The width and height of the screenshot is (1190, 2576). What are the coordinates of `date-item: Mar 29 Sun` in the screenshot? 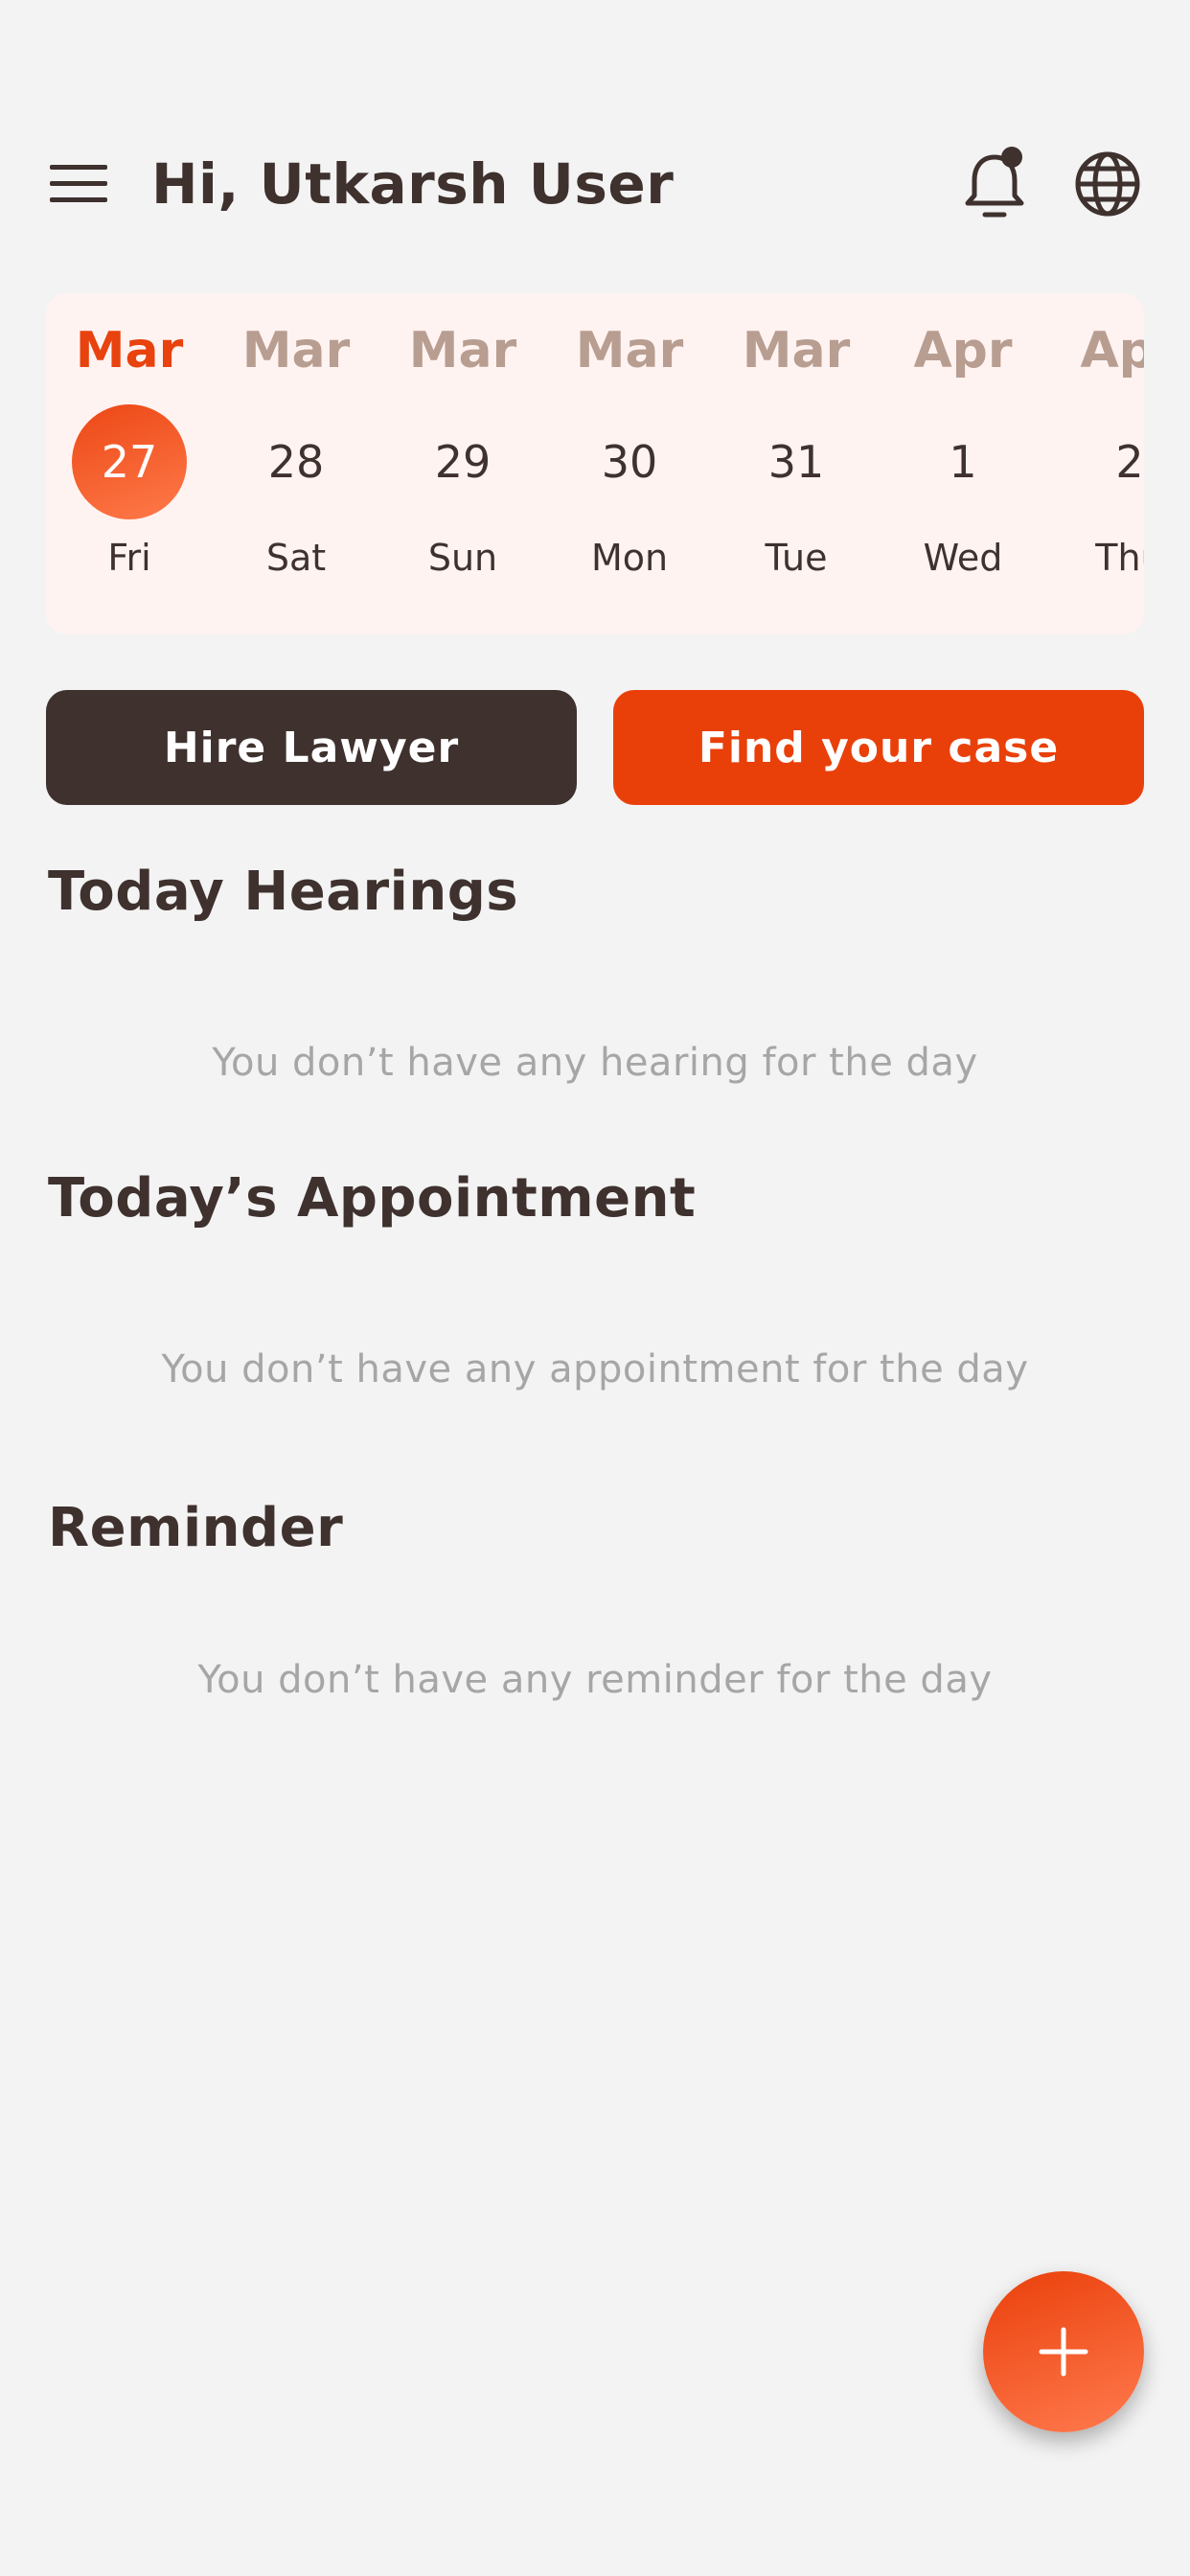 It's located at (463, 463).